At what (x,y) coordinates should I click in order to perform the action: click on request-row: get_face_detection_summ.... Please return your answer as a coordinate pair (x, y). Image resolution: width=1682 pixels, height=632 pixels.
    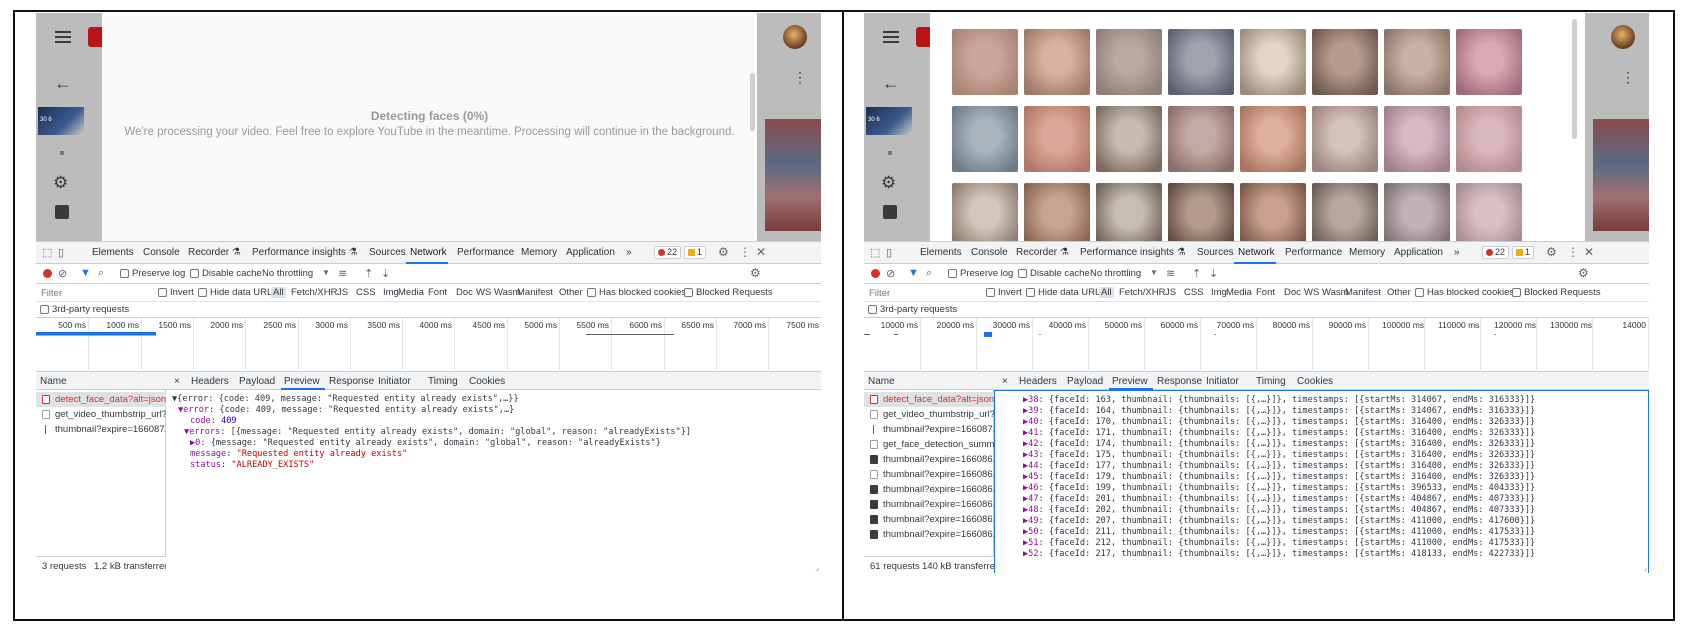
    Looking at the image, I should click on (929, 444).